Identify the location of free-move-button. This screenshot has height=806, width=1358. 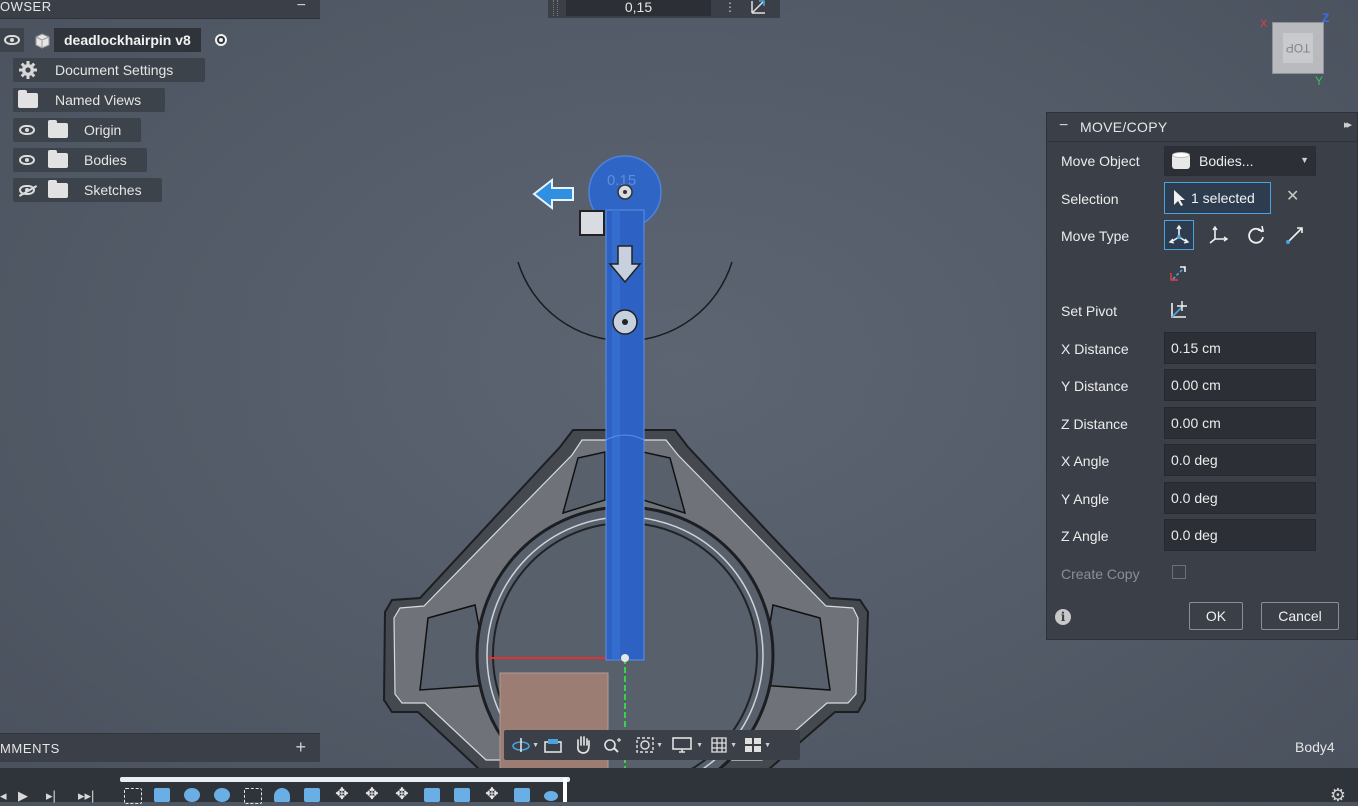
(1179, 235).